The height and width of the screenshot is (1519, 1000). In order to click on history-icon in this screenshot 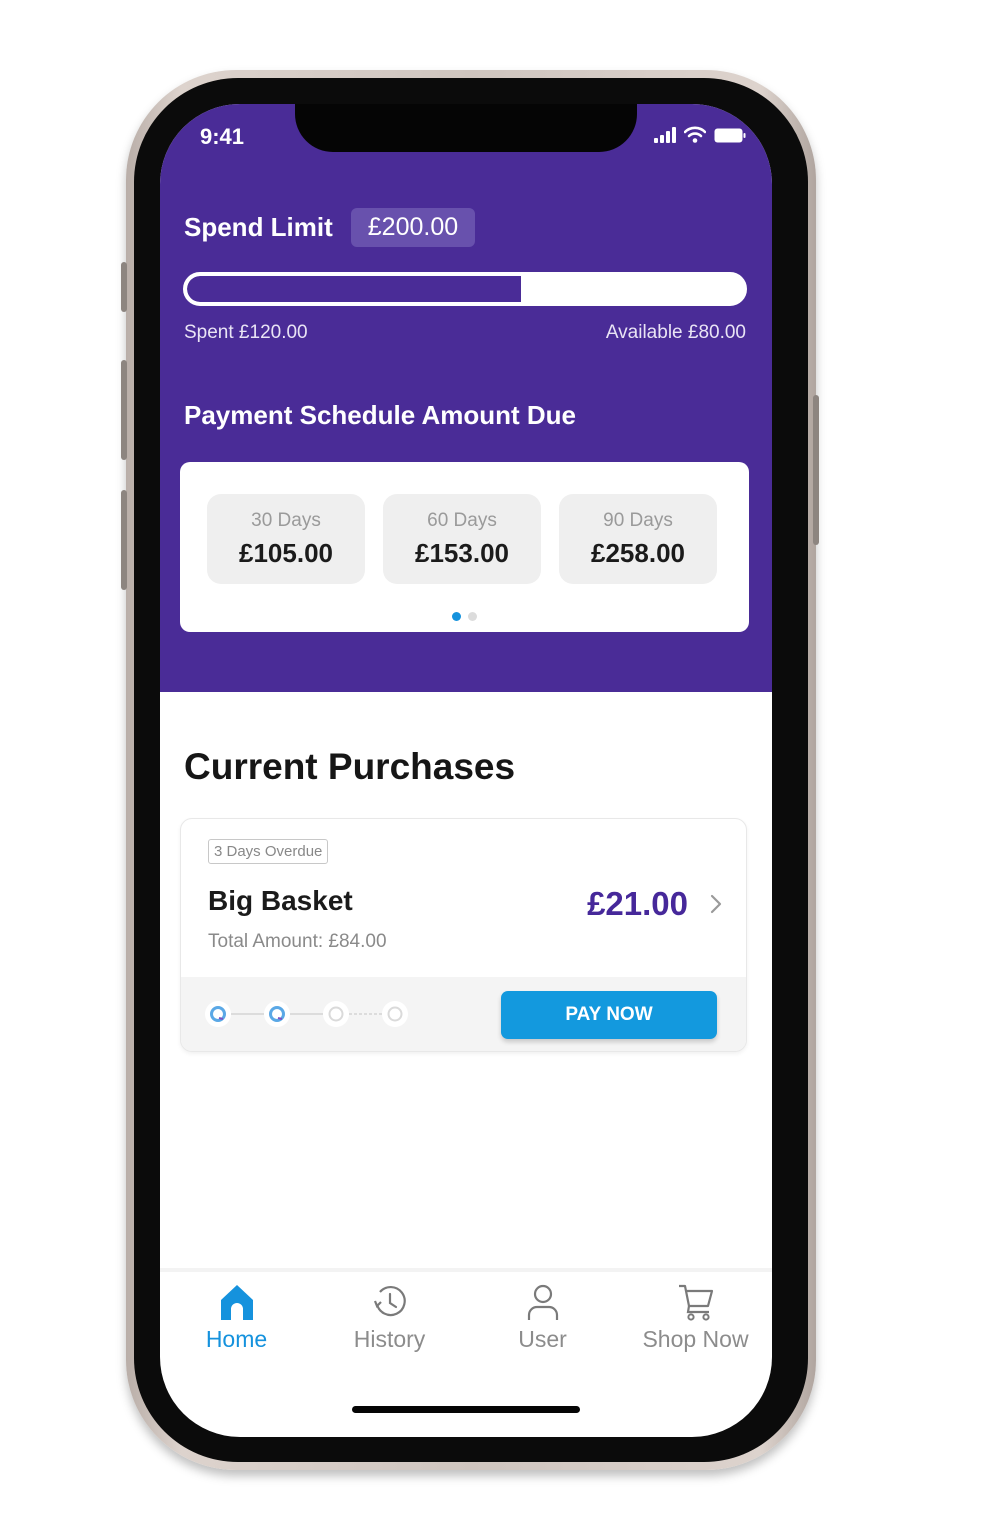, I will do `click(389, 1301)`.